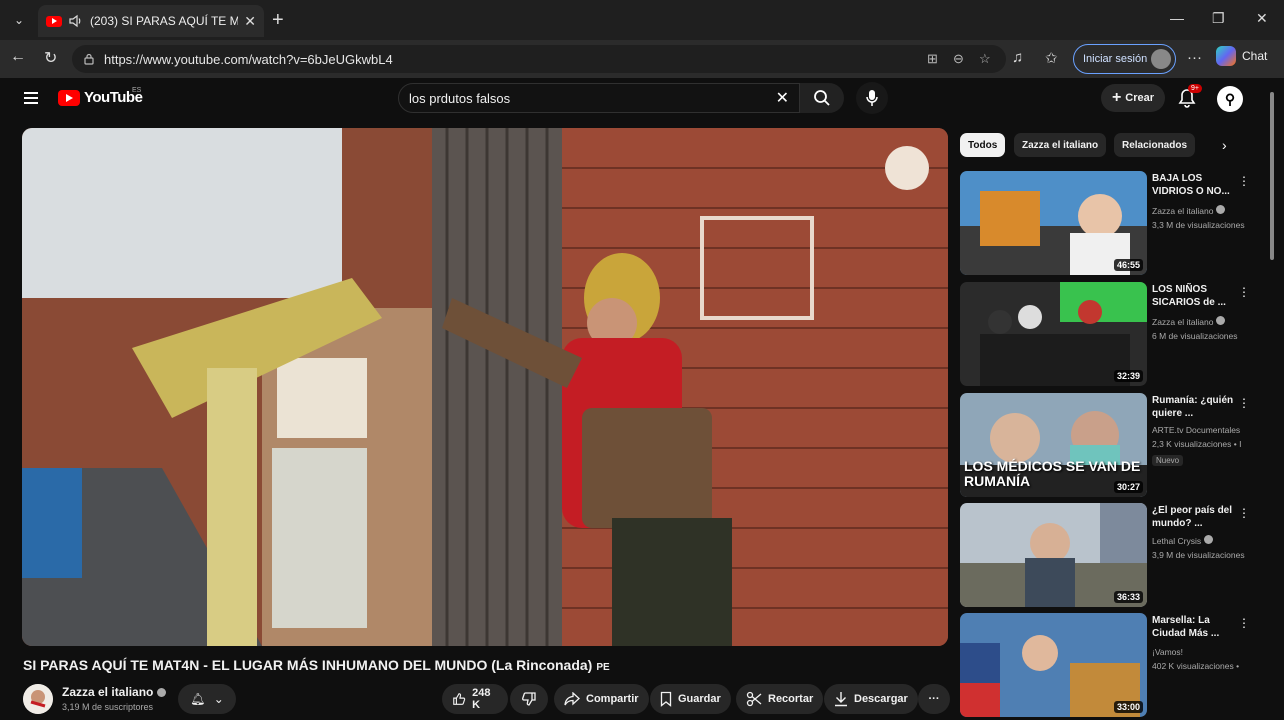 The image size is (1284, 720). What do you see at coordinates (278, 20) in the screenshot?
I see `new-tab-icon: +` at bounding box center [278, 20].